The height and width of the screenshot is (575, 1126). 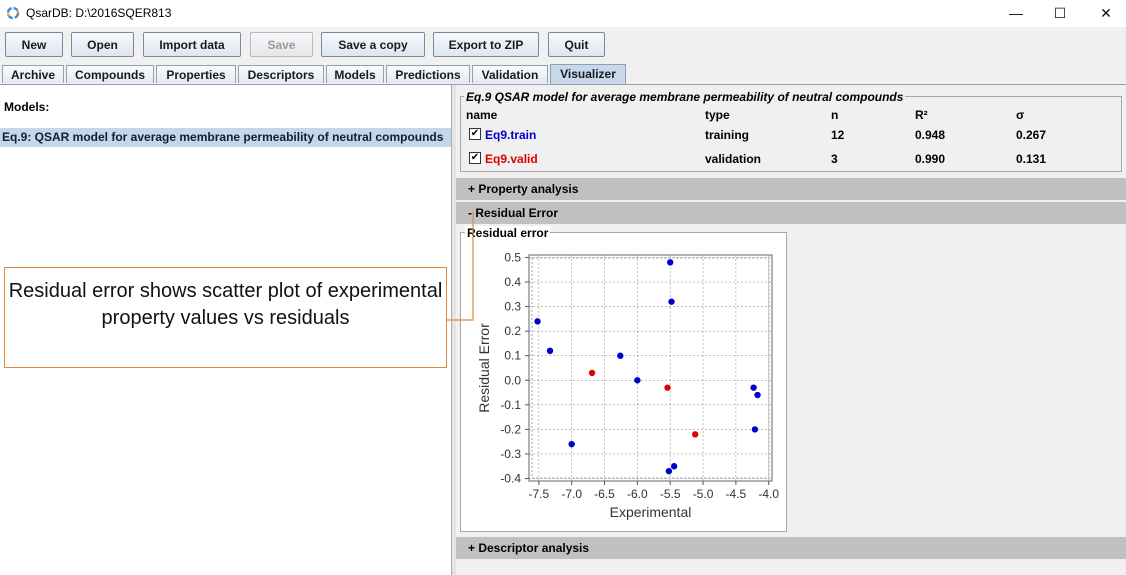 What do you see at coordinates (510, 429) in the screenshot?
I see `y-tick-label: -0.2` at bounding box center [510, 429].